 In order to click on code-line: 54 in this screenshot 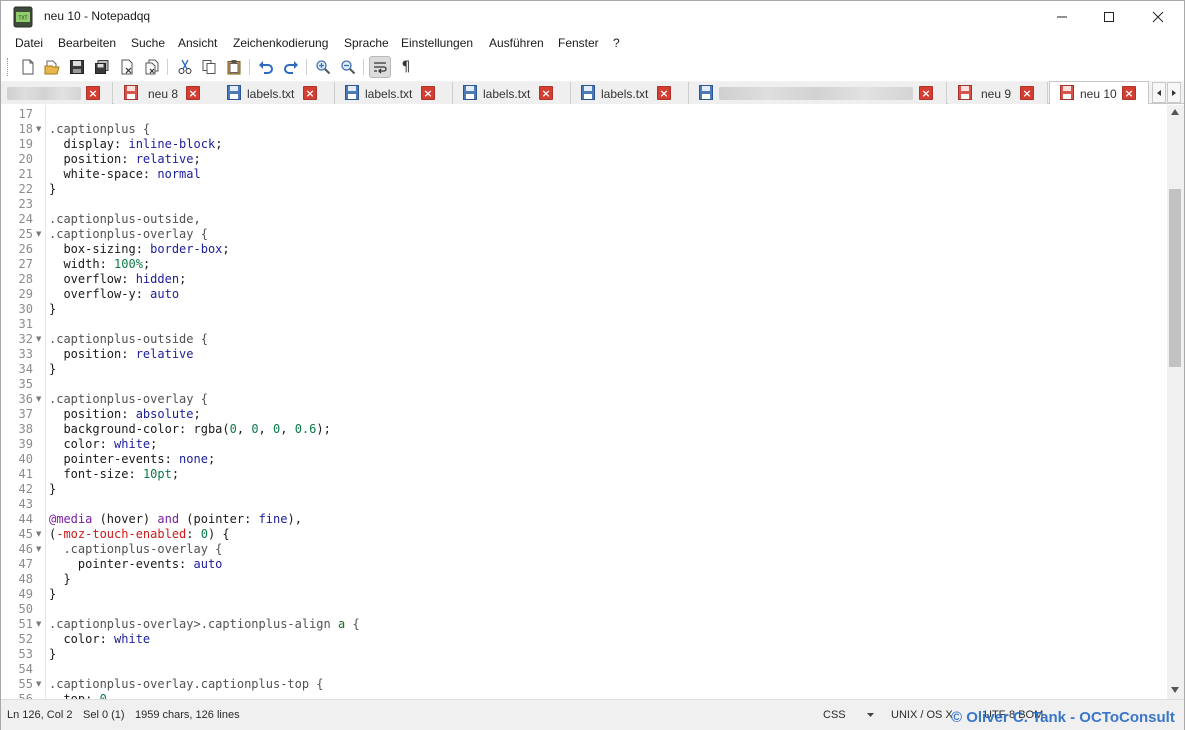, I will do `click(583, 669)`.